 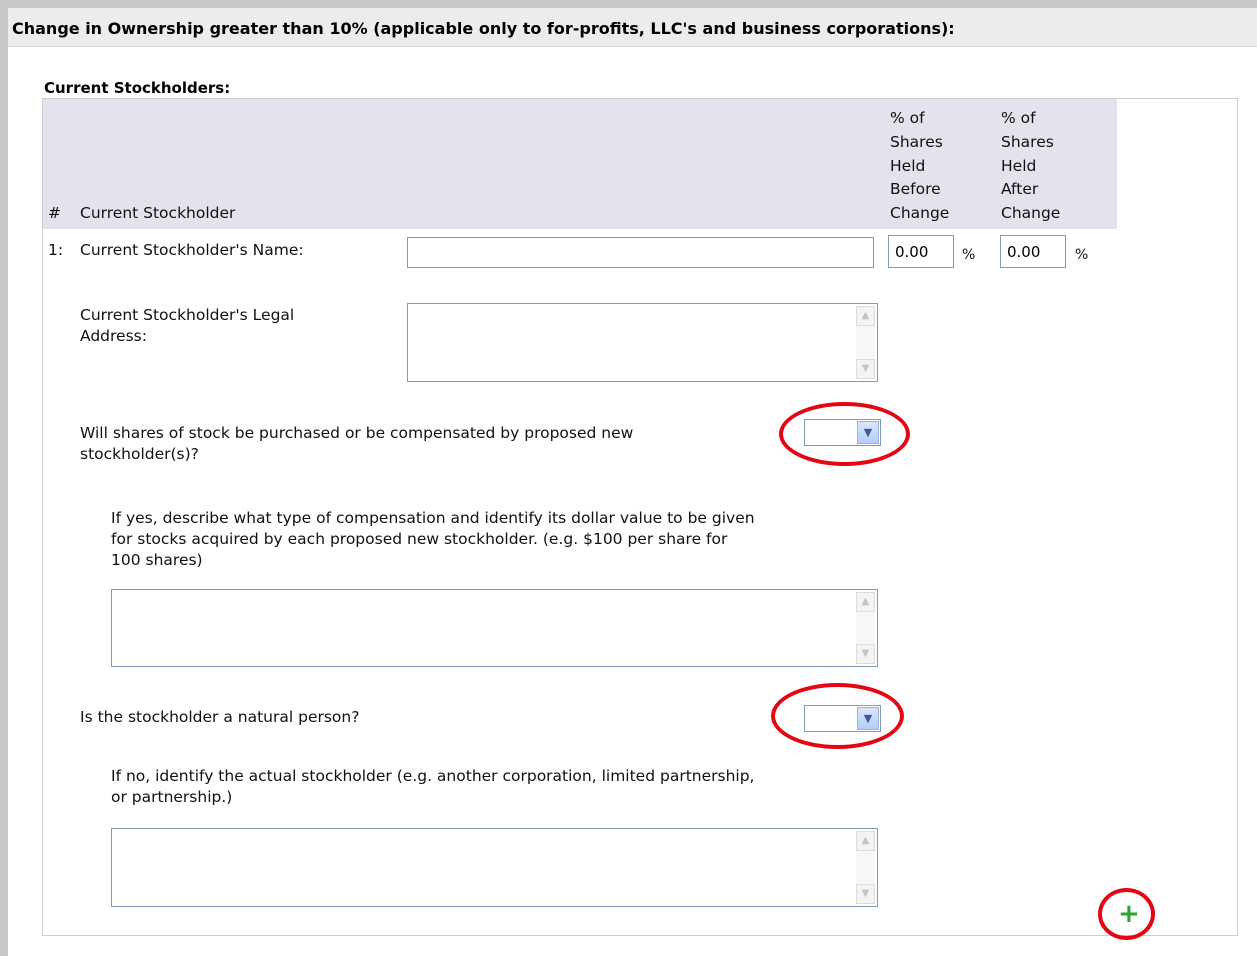 I want to click on column-header-after-line: Held, so click(x=1019, y=166).